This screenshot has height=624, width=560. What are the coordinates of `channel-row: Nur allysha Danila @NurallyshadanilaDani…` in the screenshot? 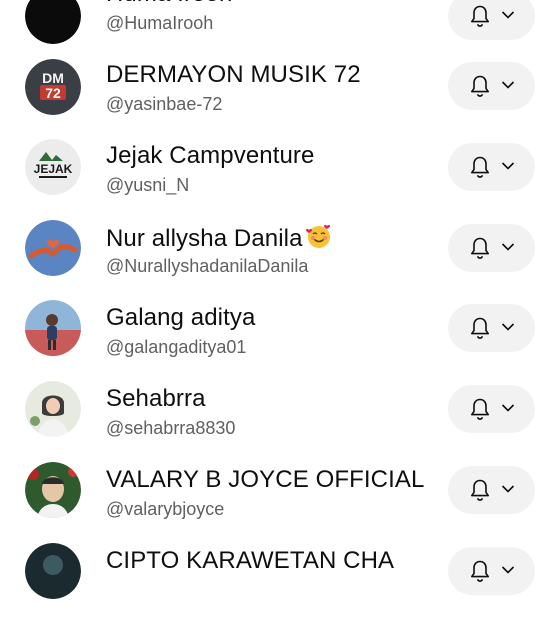 It's located at (280, 259).